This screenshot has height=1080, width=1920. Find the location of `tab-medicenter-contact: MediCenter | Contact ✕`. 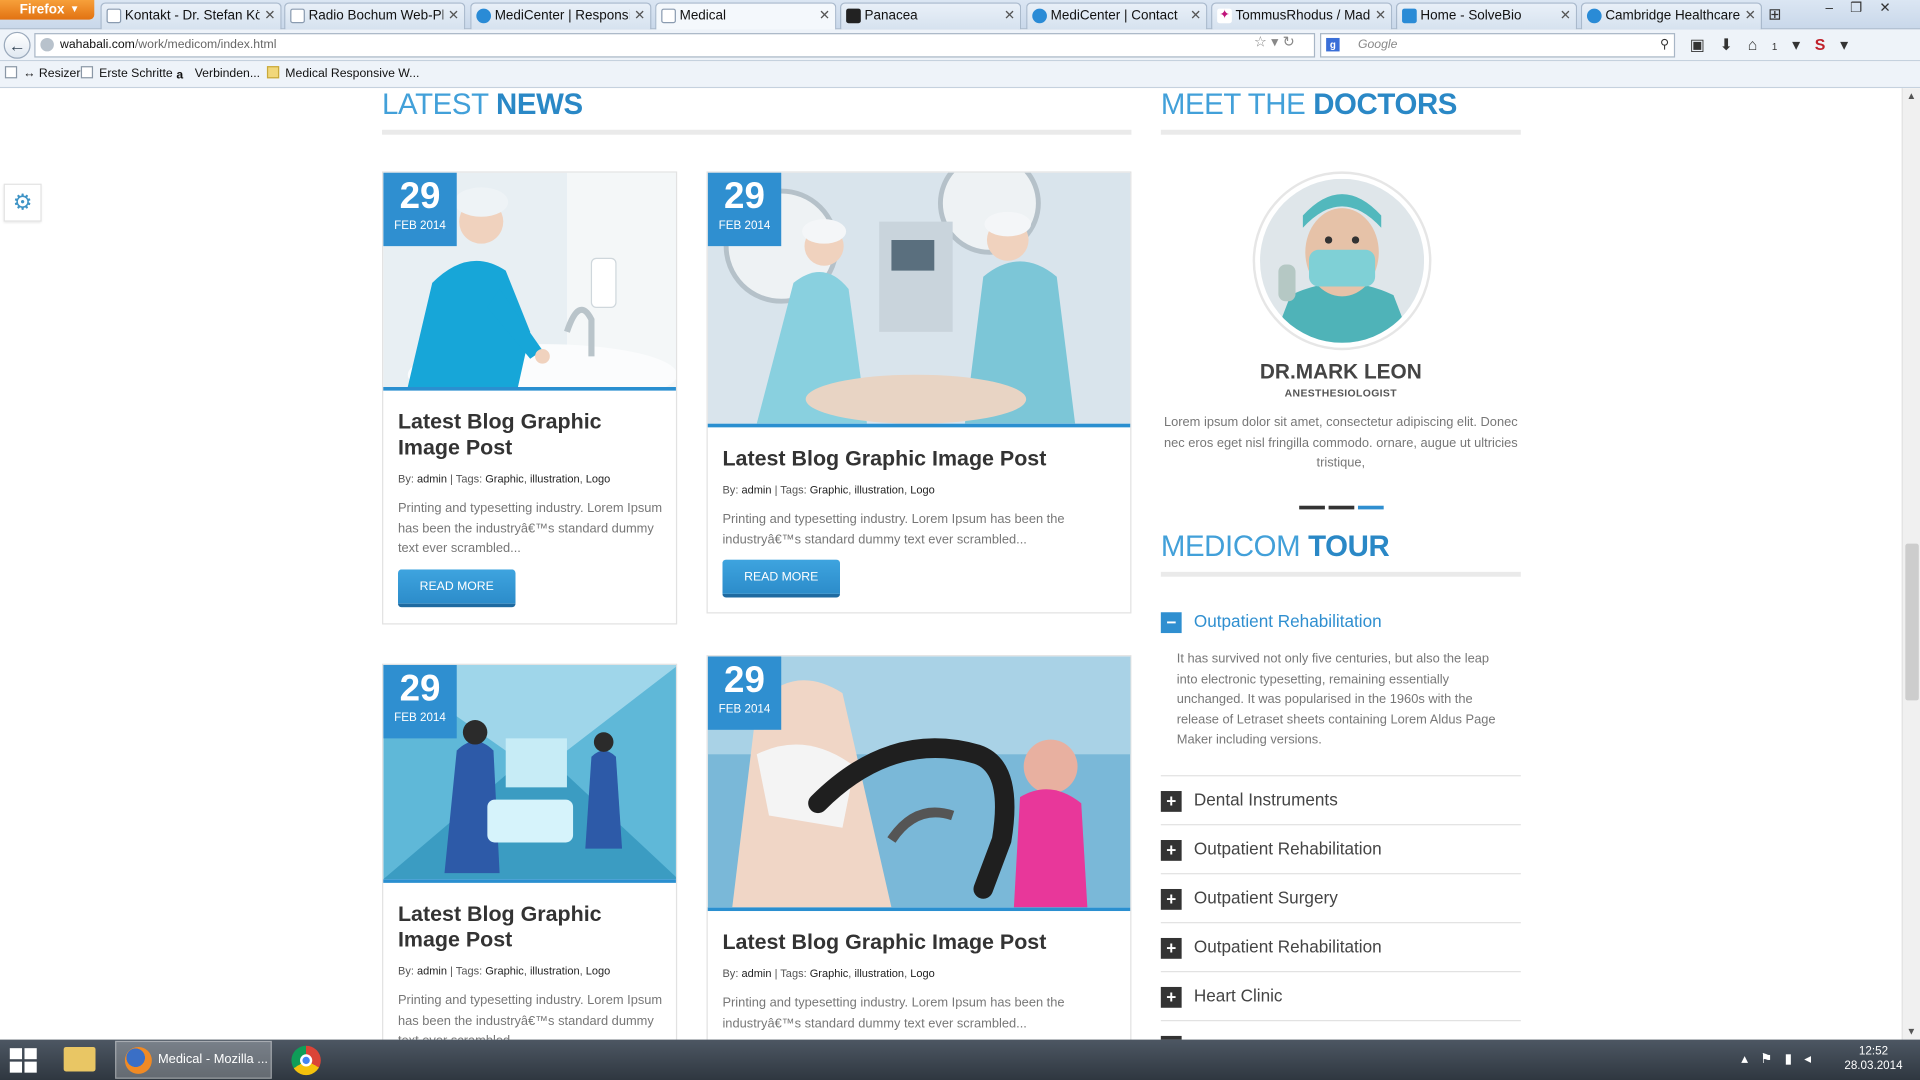

tab-medicenter-contact: MediCenter | Contact ✕ is located at coordinates (1117, 16).